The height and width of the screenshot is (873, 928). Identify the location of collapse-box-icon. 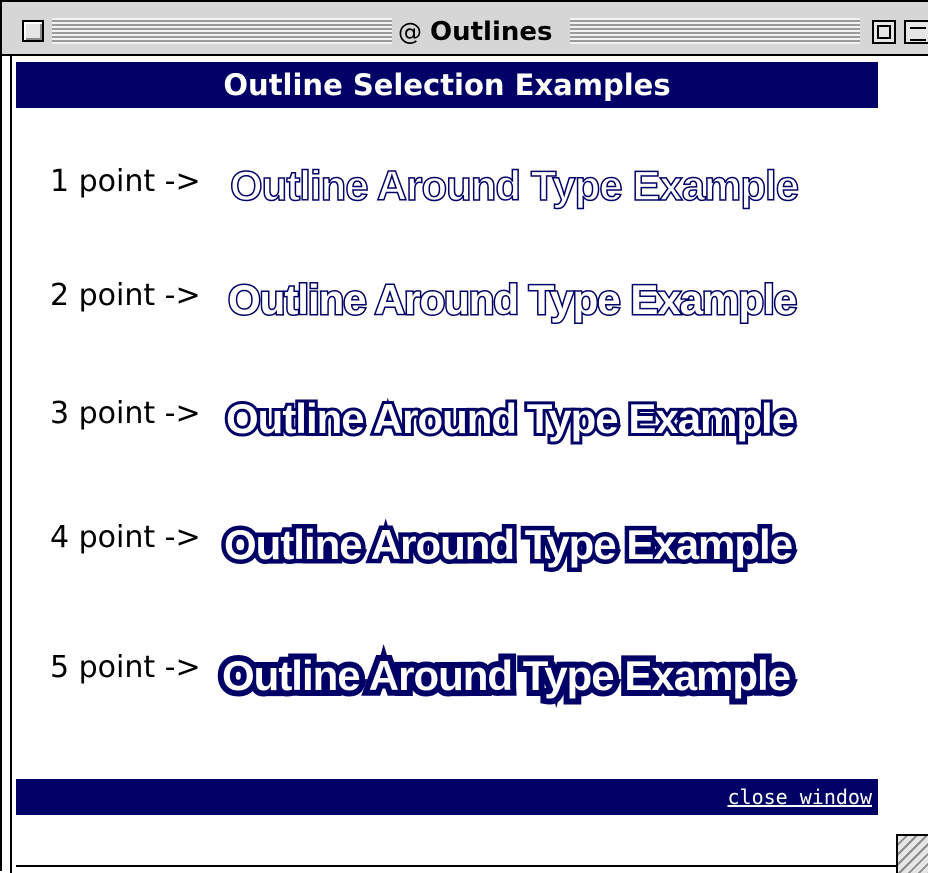
(916, 32).